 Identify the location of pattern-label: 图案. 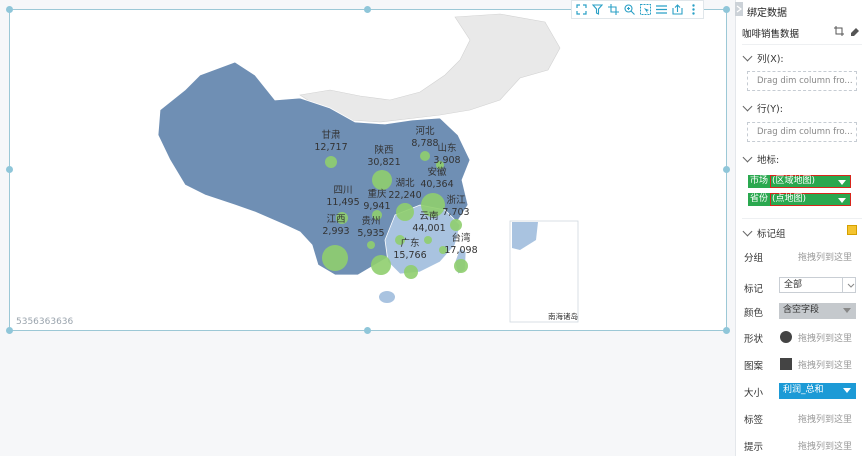
(754, 366).